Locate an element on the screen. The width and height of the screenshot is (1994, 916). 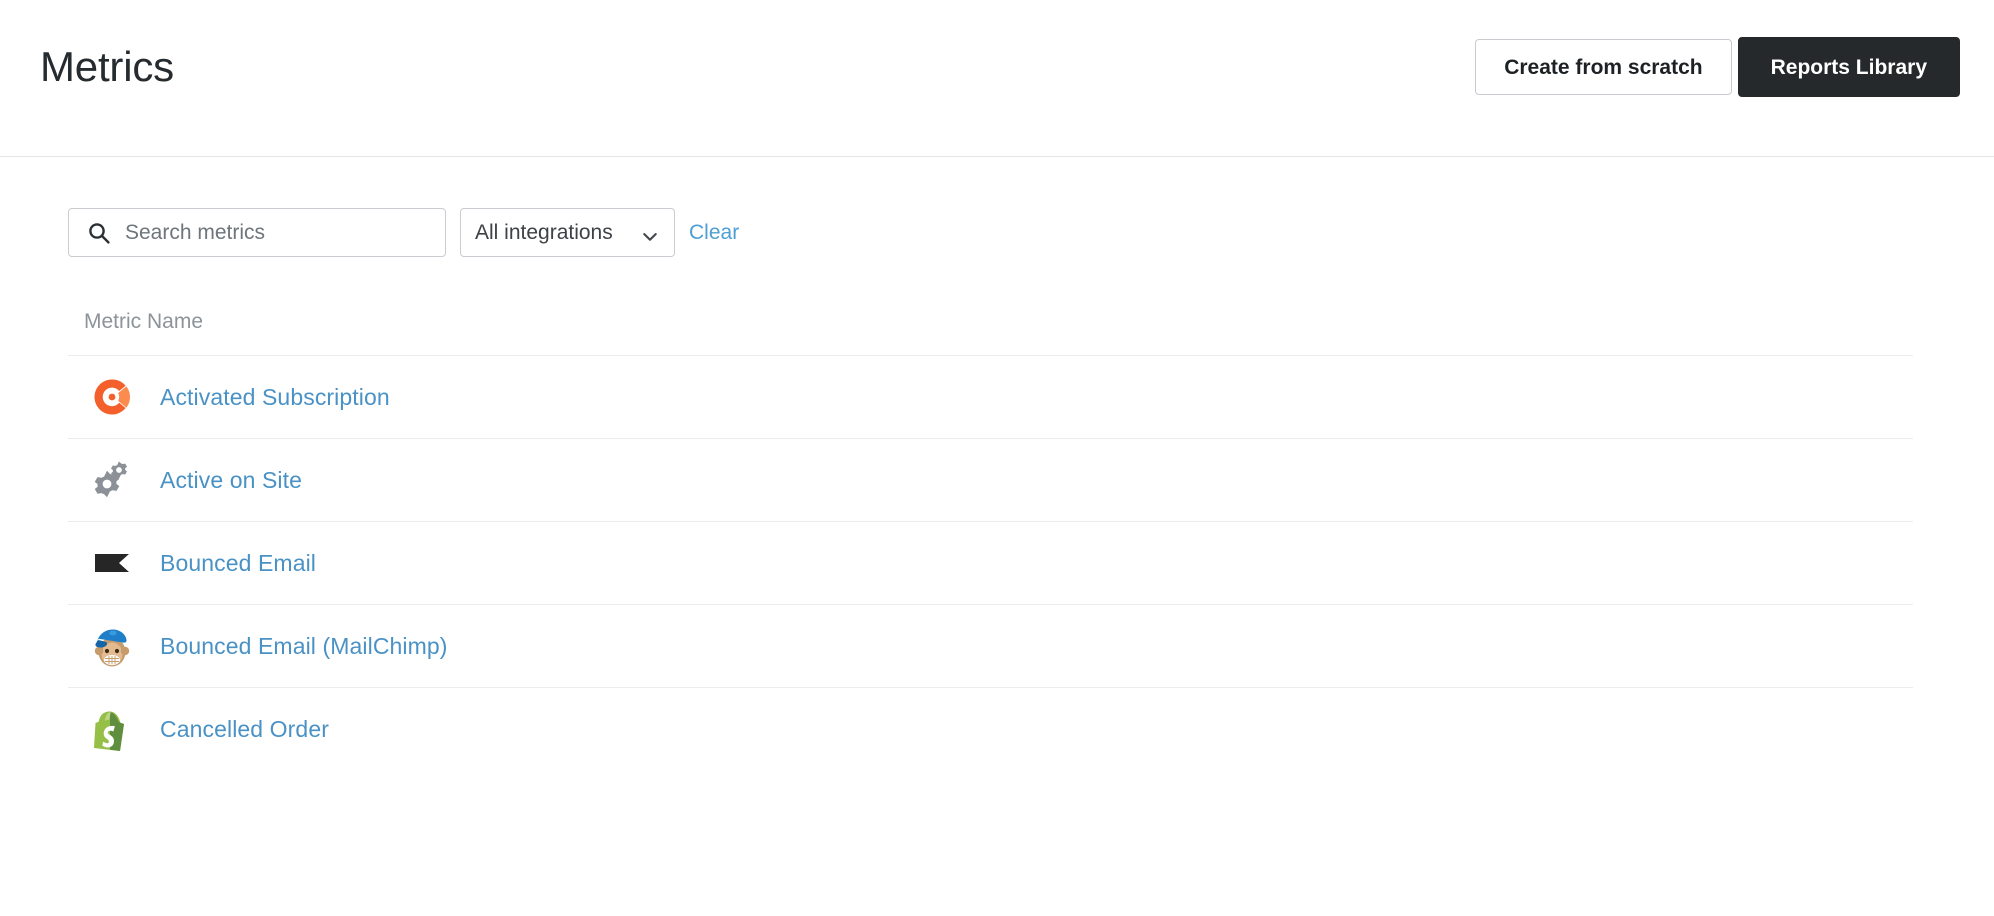
table-row: Activated Subscription is located at coordinates (990, 396).